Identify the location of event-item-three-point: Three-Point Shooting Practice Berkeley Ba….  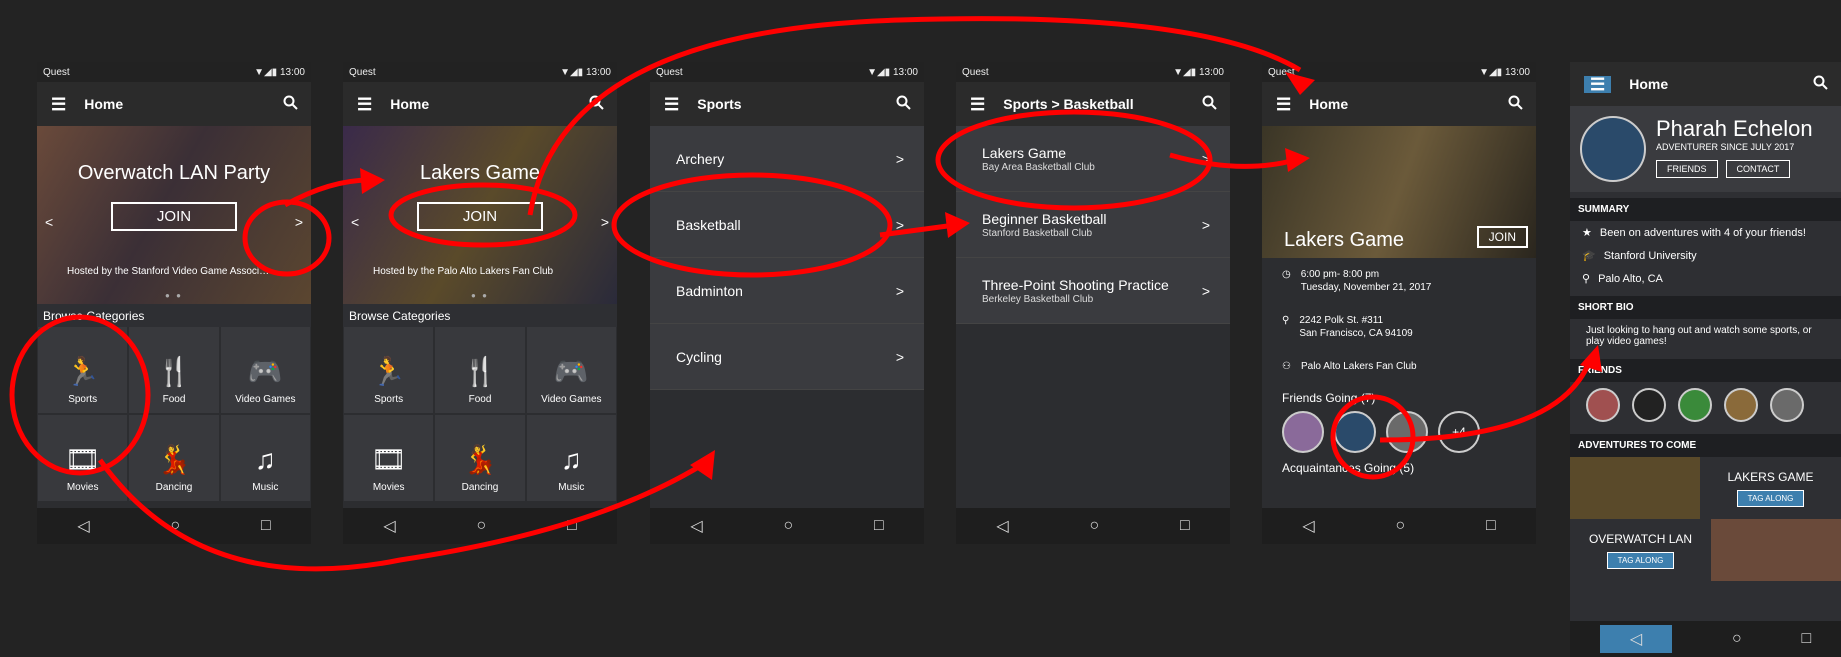
(1093, 291).